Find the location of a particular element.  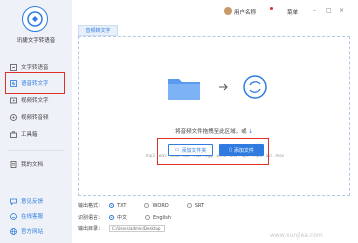

radio-word is located at coordinates (147, 205).